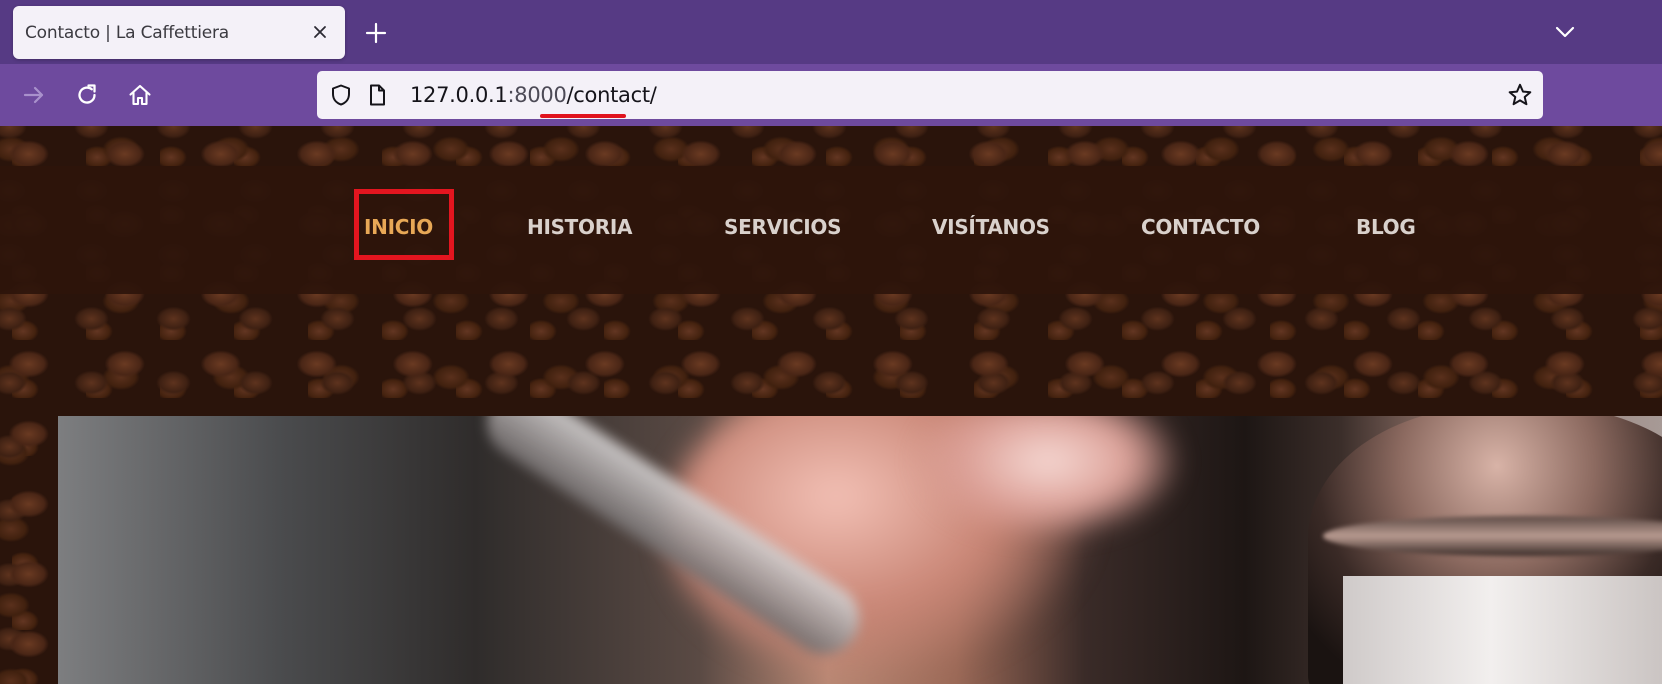  I want to click on home-button, so click(140, 95).